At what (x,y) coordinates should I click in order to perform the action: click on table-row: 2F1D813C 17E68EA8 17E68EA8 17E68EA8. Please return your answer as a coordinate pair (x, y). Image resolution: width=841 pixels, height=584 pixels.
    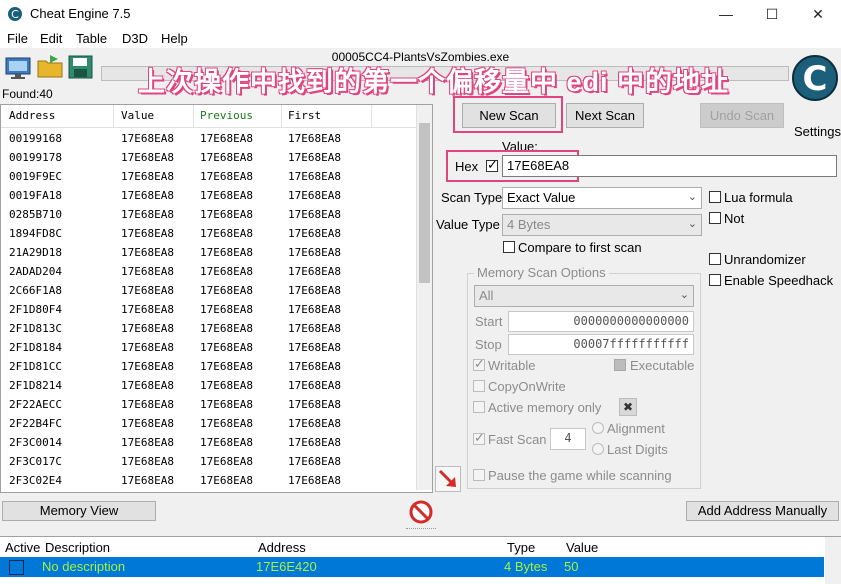
    Looking at the image, I should click on (208, 328).